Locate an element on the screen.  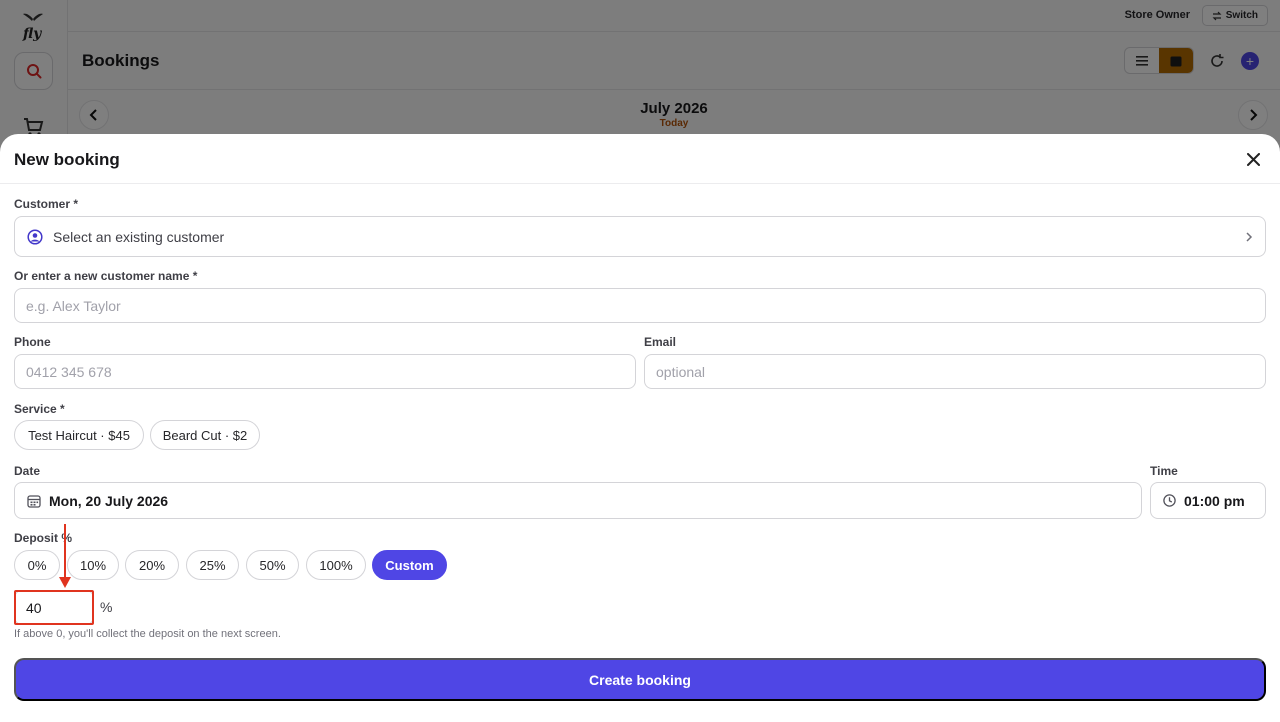
custom-deposit-field is located at coordinates (54, 607).